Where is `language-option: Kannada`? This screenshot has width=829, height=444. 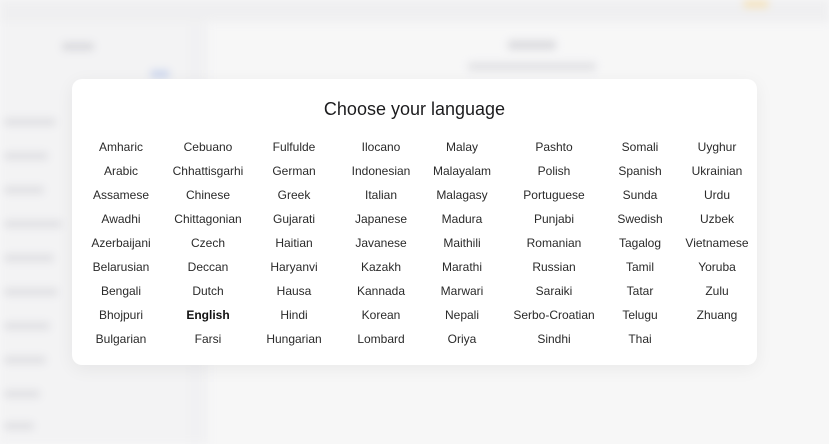 language-option: Kannada is located at coordinates (381, 291).